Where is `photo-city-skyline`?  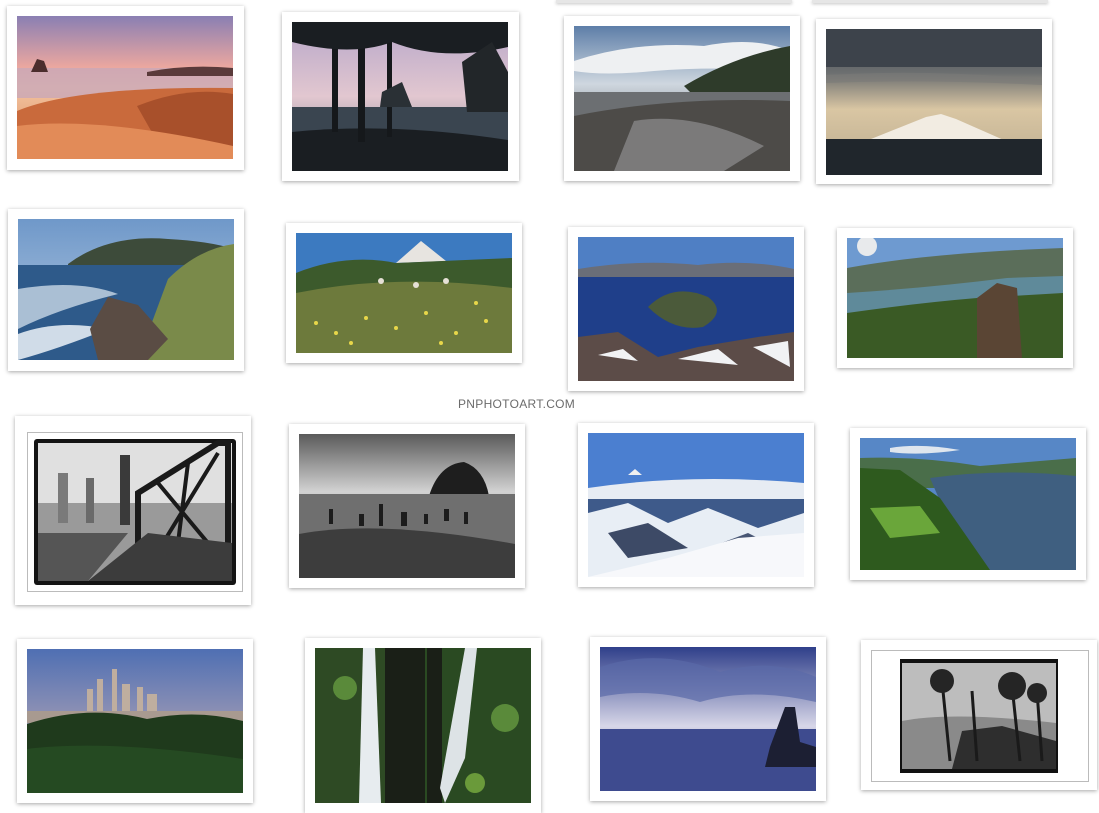
photo-city-skyline is located at coordinates (135, 721).